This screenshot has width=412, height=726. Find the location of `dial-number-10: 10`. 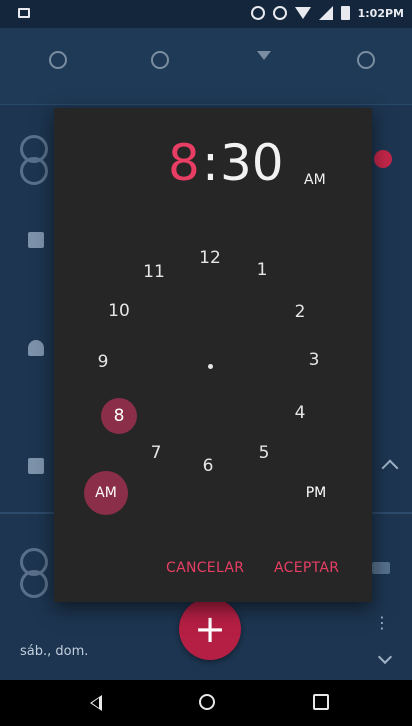

dial-number-10: 10 is located at coordinates (119, 311).